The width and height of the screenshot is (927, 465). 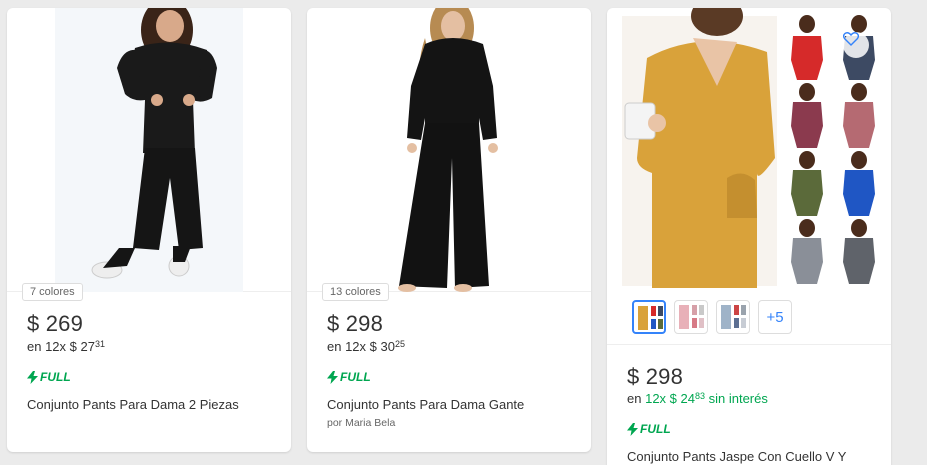 What do you see at coordinates (634, 398) in the screenshot?
I see `installments-en: en` at bounding box center [634, 398].